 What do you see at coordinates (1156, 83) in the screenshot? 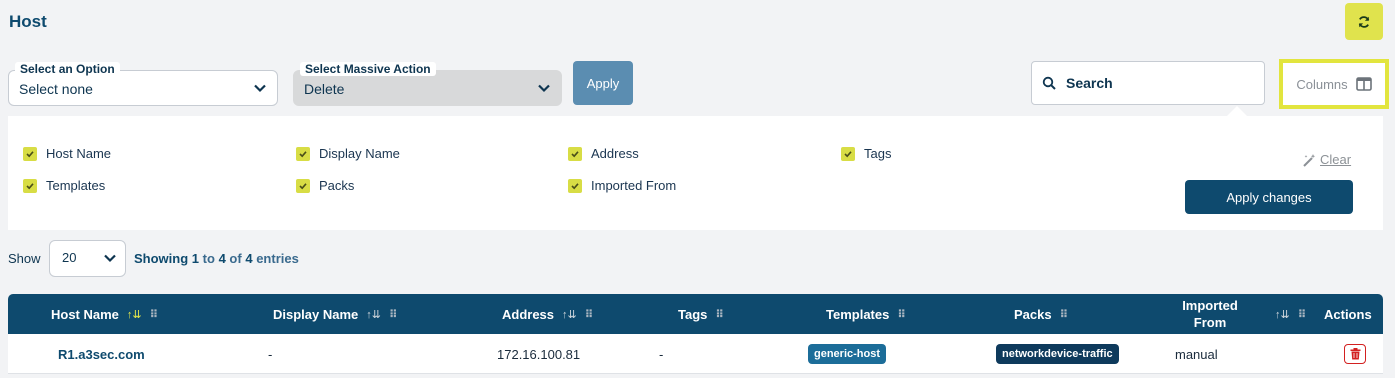
I see `search-input` at bounding box center [1156, 83].